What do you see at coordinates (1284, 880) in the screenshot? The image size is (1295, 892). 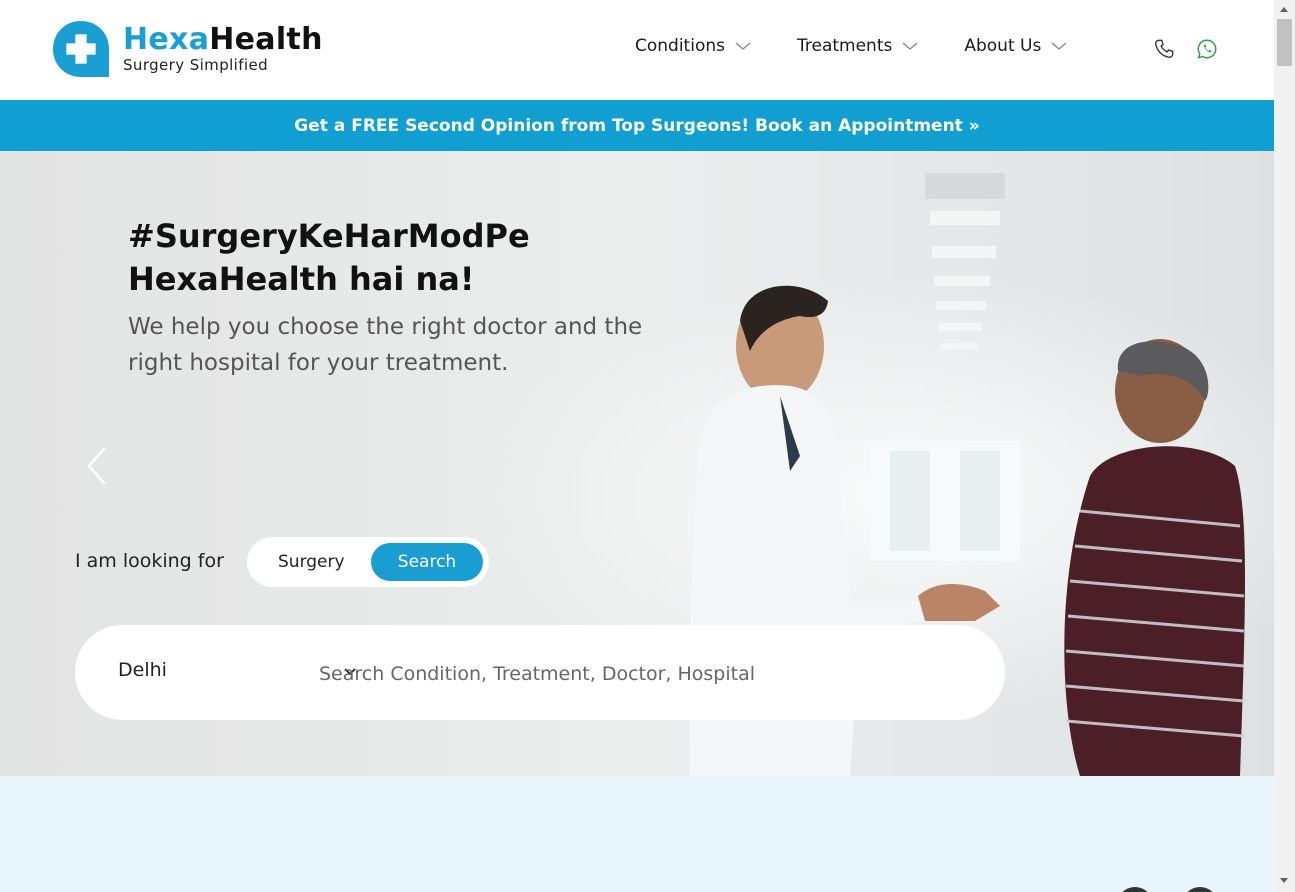 I see `scroll-down-icon` at bounding box center [1284, 880].